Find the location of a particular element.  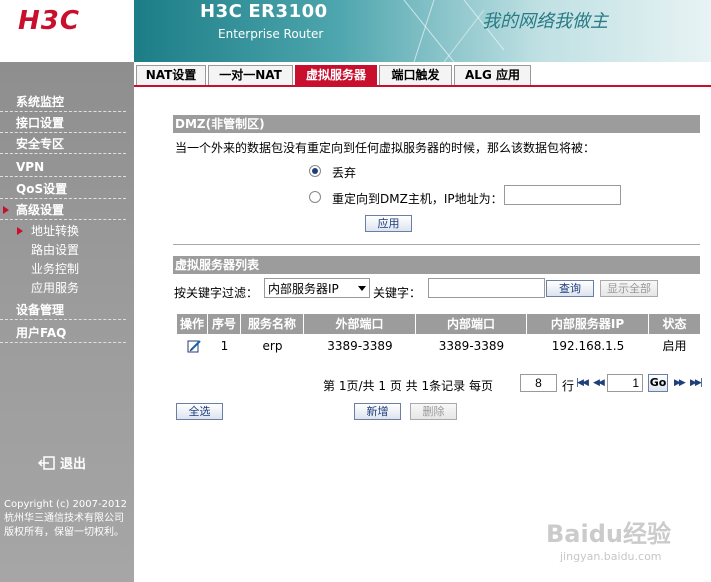

logout-label: 退出 is located at coordinates (73, 464).